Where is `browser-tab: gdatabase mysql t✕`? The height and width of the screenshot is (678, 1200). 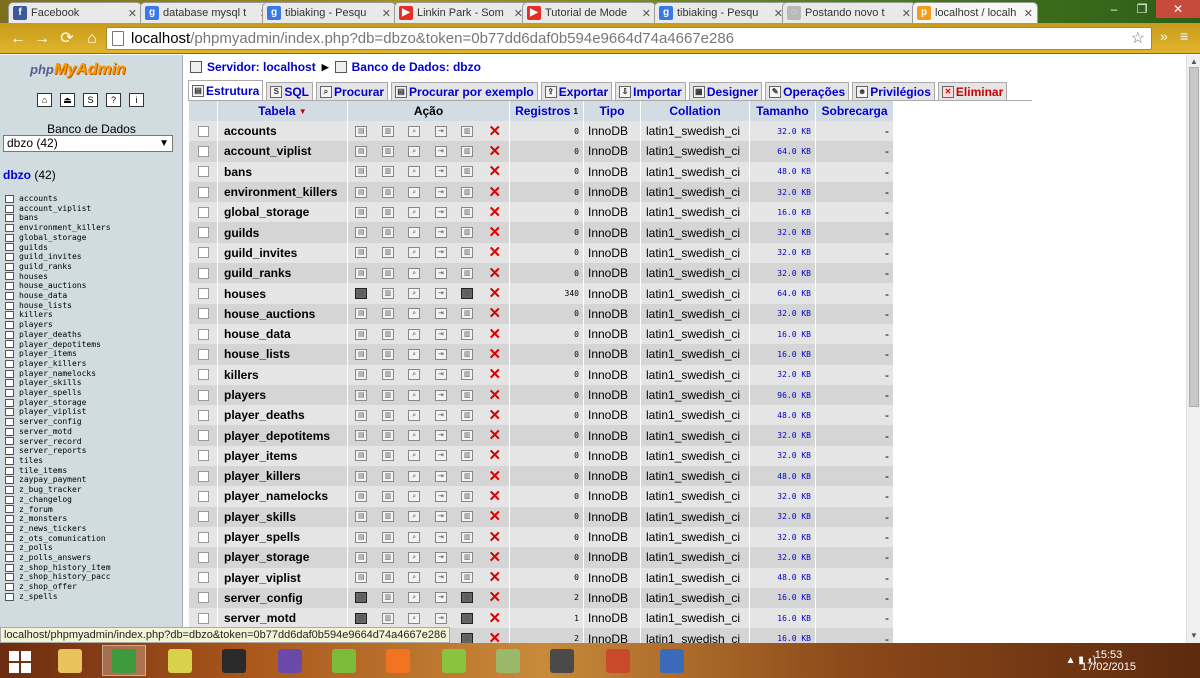
browser-tab: gdatabase mysql t✕ is located at coordinates (207, 12).